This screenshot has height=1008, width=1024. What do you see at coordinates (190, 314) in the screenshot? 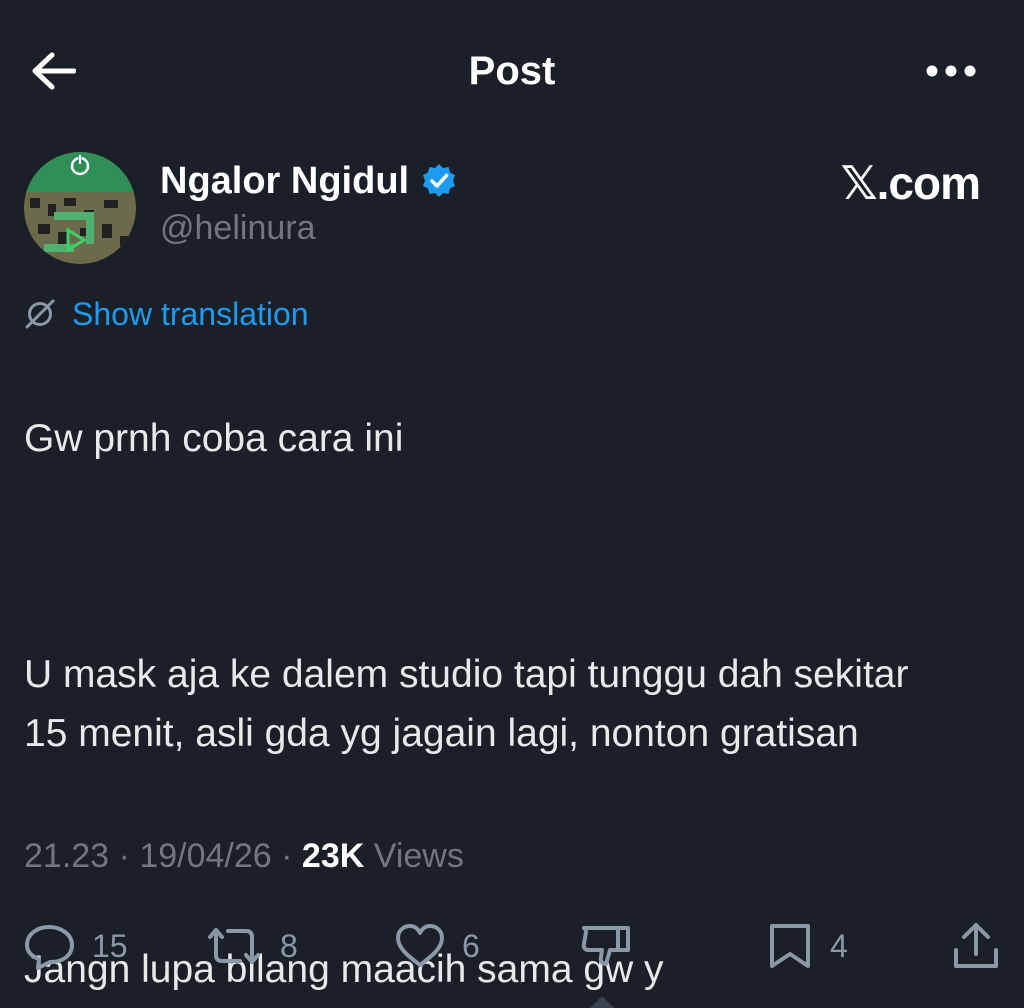
I see `show-translation-label: Show translation` at bounding box center [190, 314].